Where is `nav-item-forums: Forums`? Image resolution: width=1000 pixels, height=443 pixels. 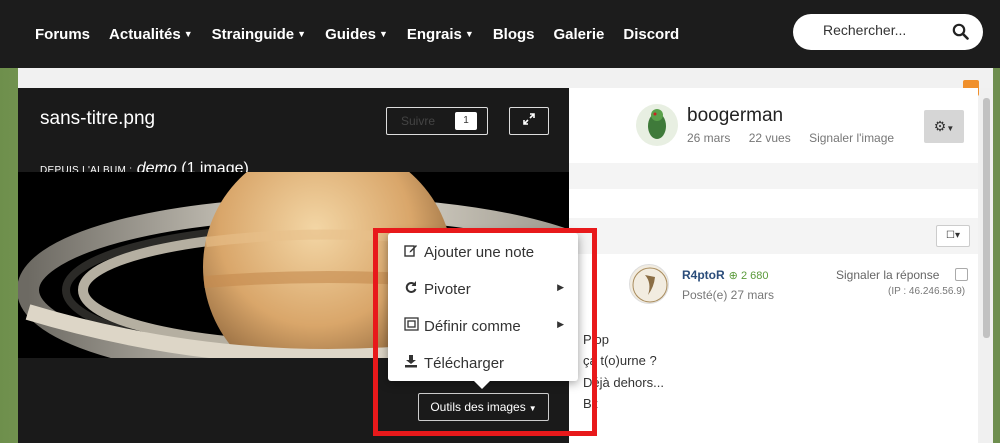
nav-item-forums: Forums is located at coordinates (62, 34).